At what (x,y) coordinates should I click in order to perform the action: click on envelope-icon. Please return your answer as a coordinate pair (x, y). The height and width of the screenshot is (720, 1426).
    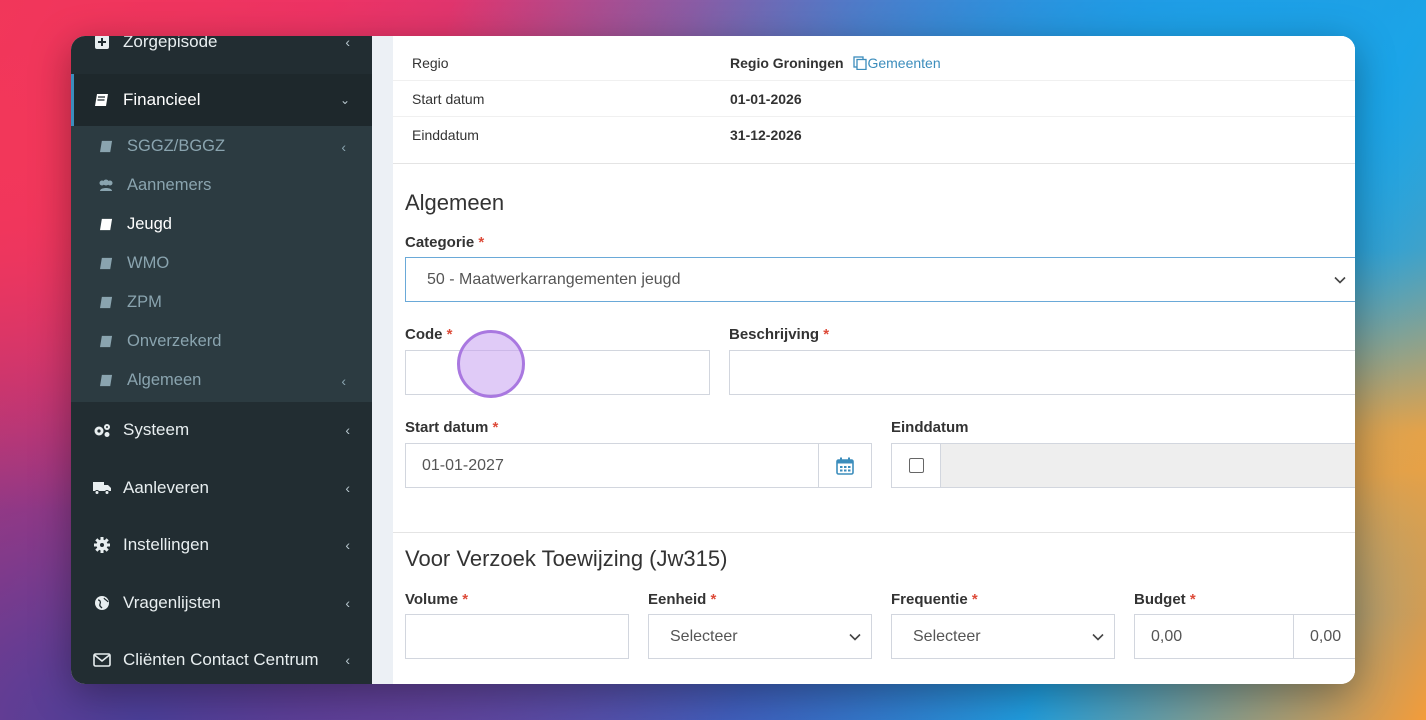
    Looking at the image, I should click on (102, 660).